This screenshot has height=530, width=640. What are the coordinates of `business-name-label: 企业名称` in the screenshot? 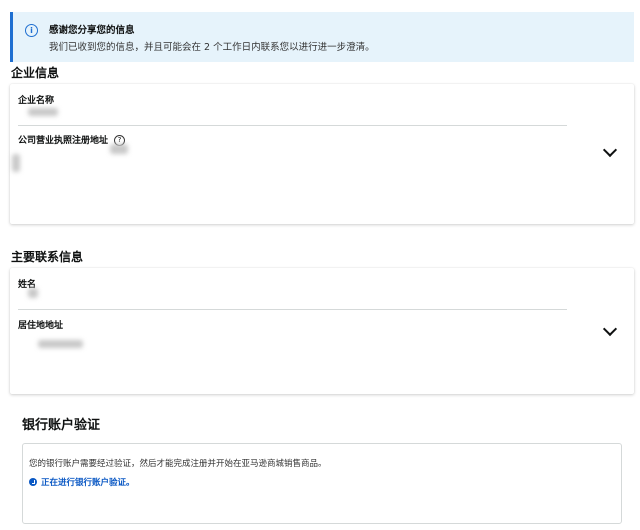 It's located at (36, 101).